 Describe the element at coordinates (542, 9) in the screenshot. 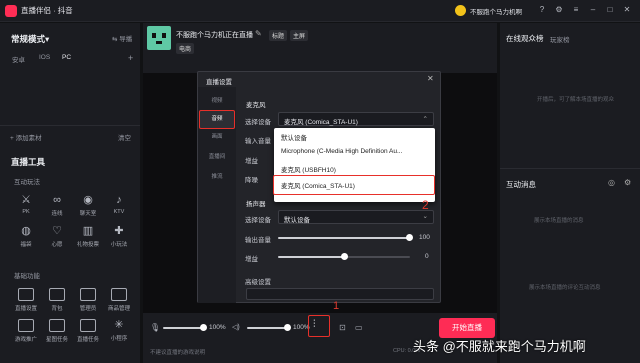

I see `help-icon: ?` at that location.